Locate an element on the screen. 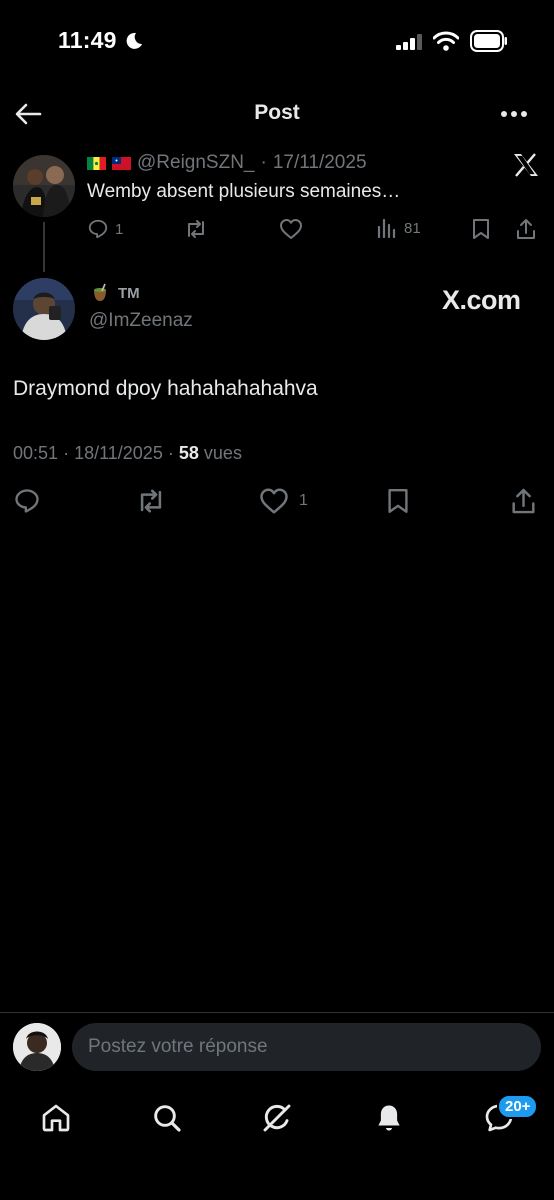  nav-notifications is located at coordinates (389, 1118).